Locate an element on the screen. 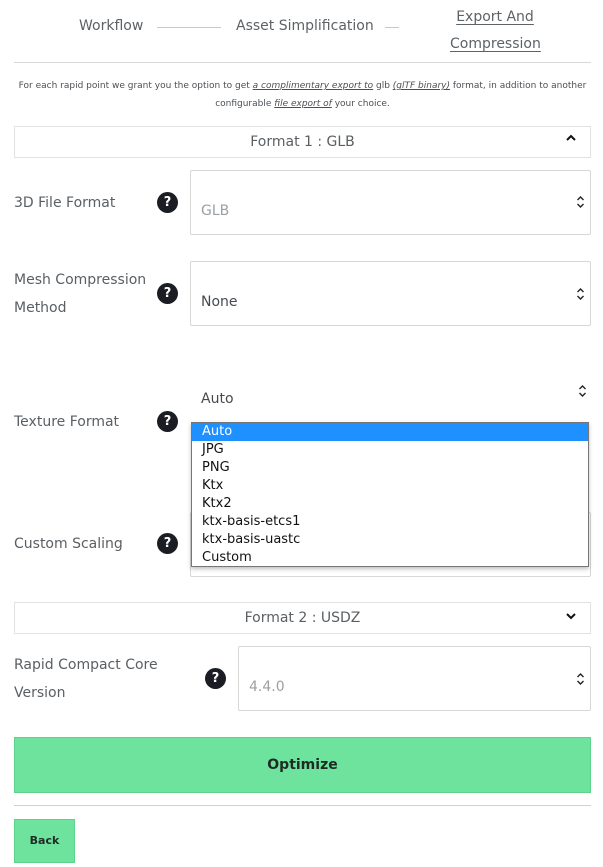 This screenshot has width=603, height=867. format1-accordion-header: Format 1 : GLB is located at coordinates (302, 142).